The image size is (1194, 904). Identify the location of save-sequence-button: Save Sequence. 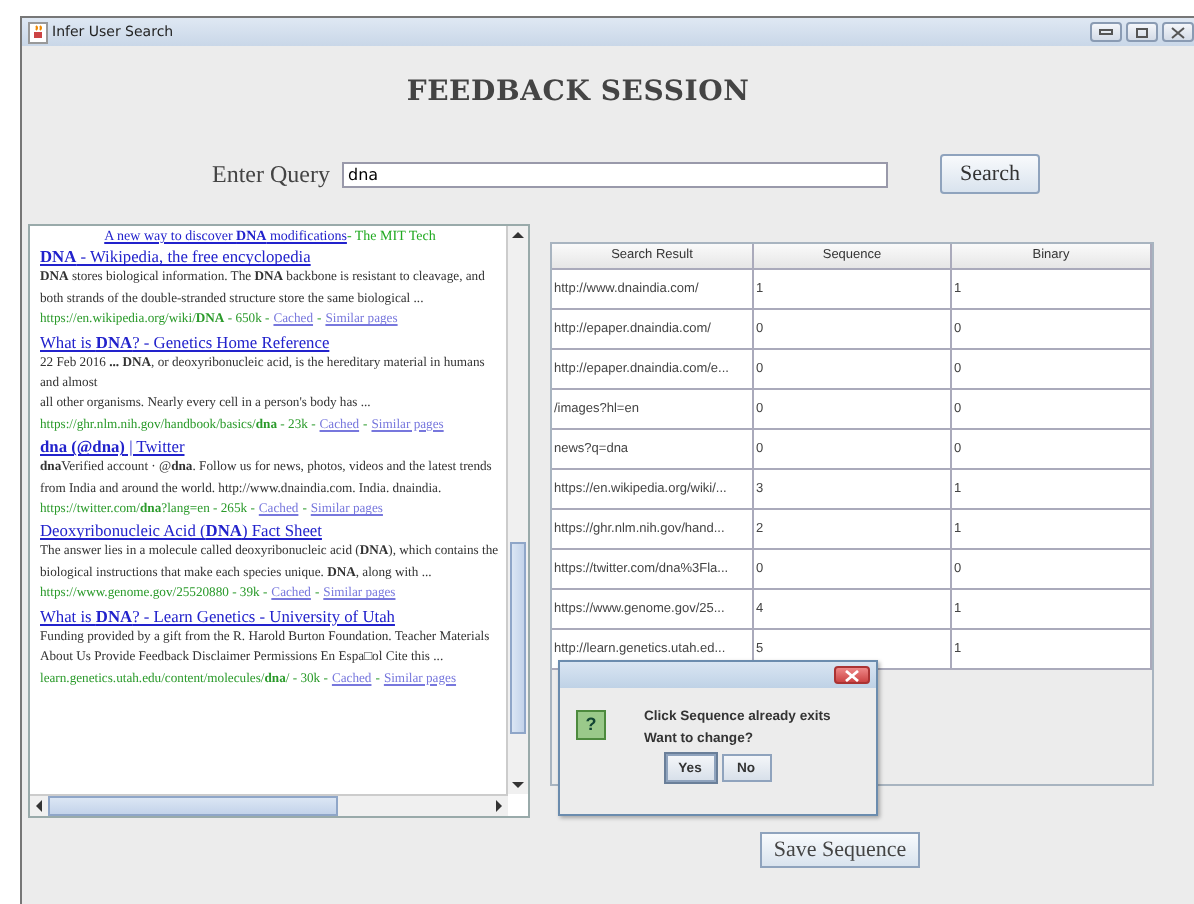
(840, 850).